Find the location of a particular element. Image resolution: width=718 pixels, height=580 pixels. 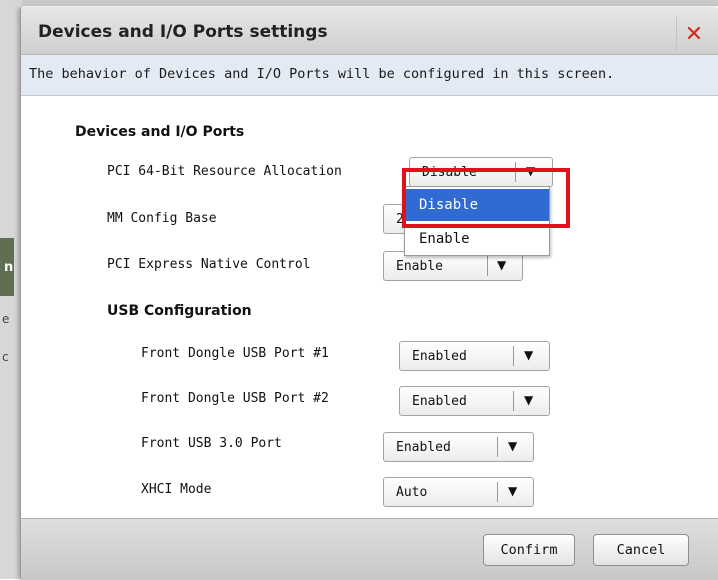

mmconfig-value: 2 is located at coordinates (400, 219).